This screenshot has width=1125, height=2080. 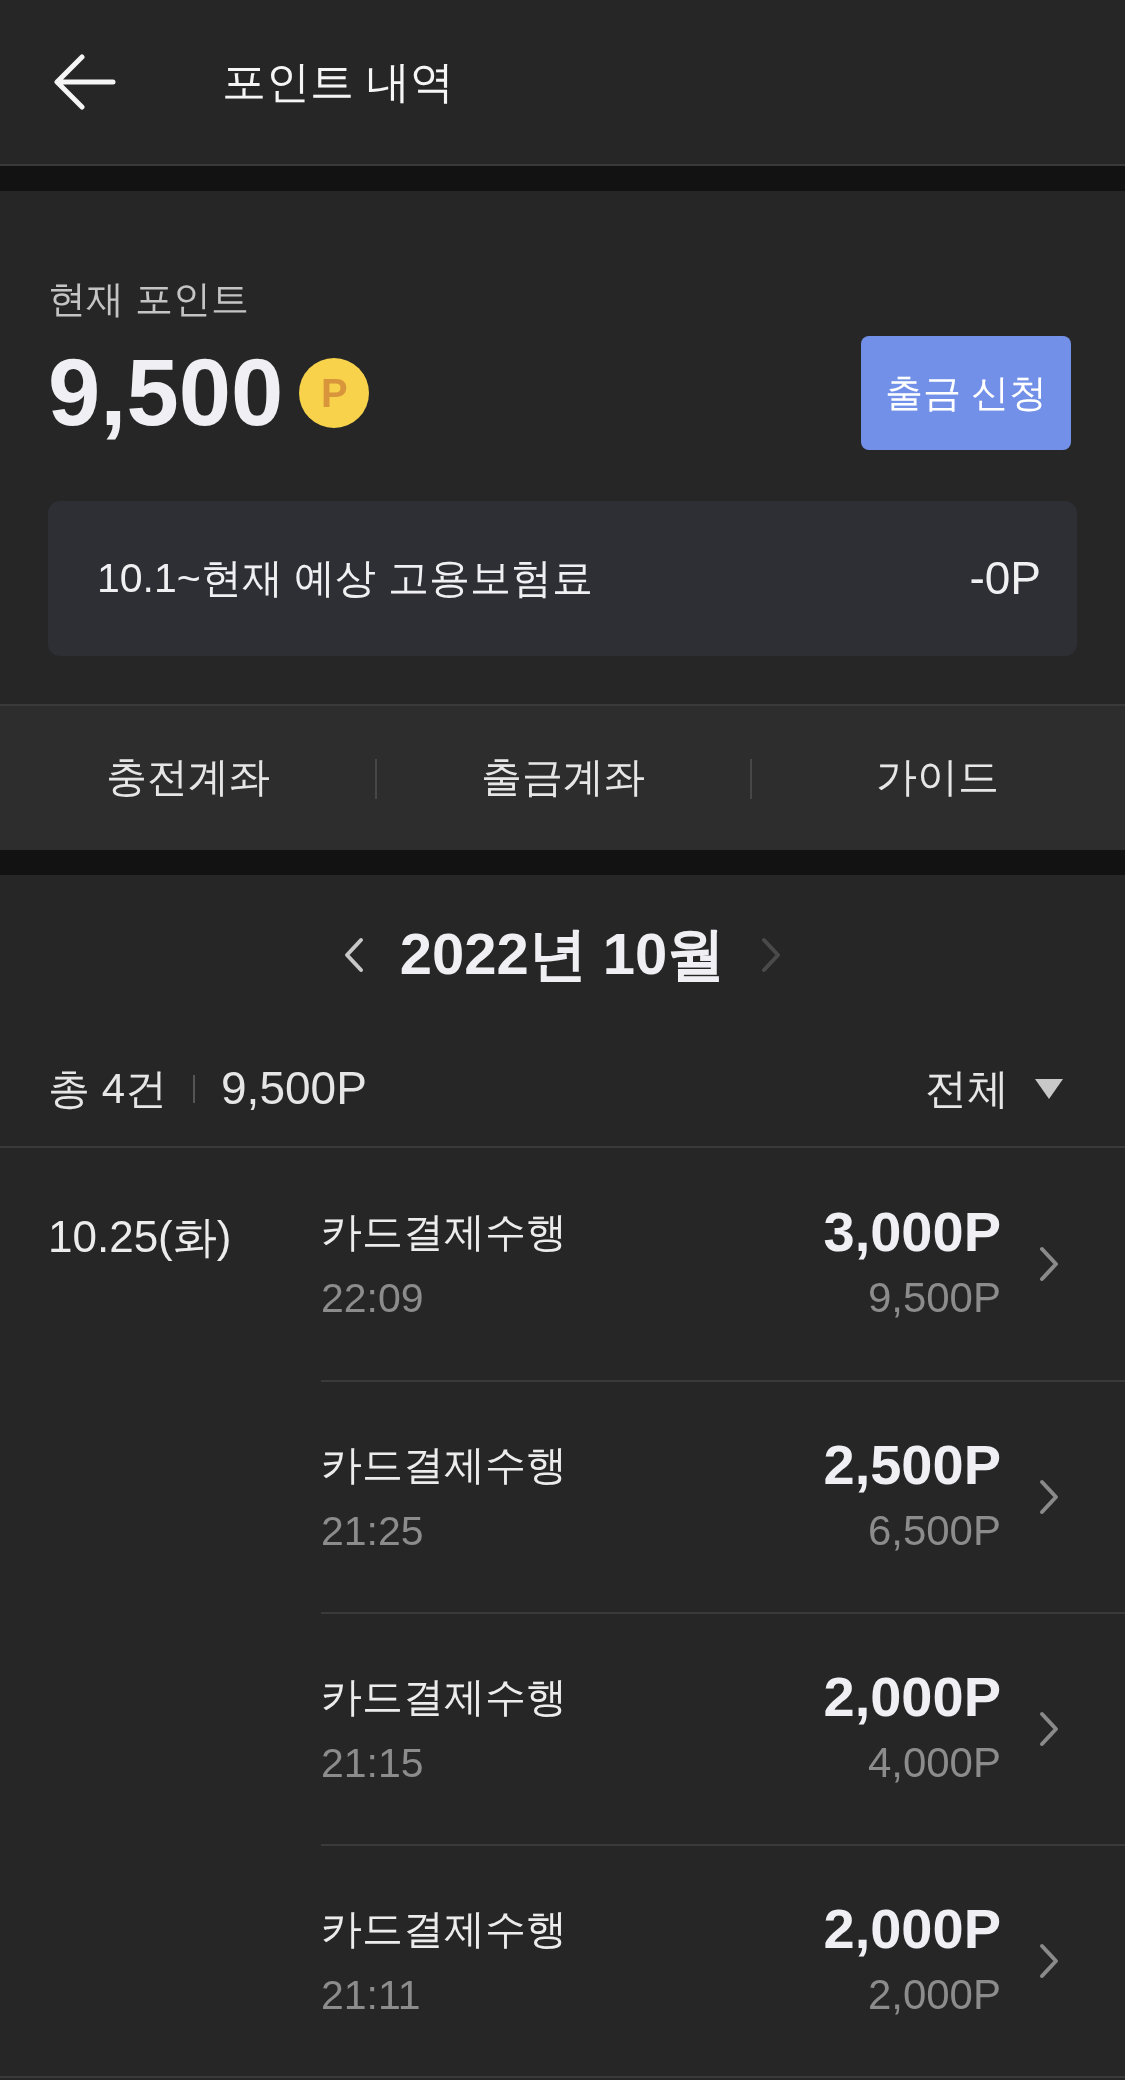 I want to click on transaction-time: 21:11, so click(x=371, y=1995).